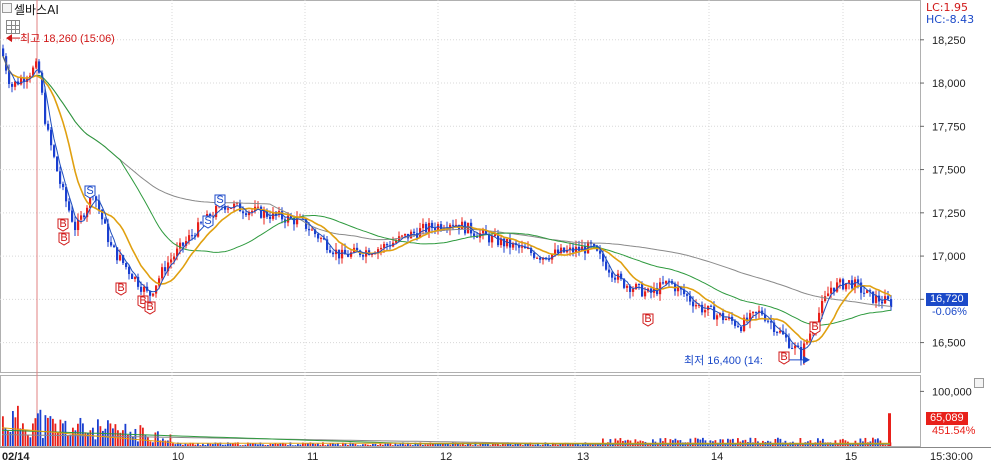  Describe the element at coordinates (460, 411) in the screenshot. I see `volume-panel-frame` at that location.